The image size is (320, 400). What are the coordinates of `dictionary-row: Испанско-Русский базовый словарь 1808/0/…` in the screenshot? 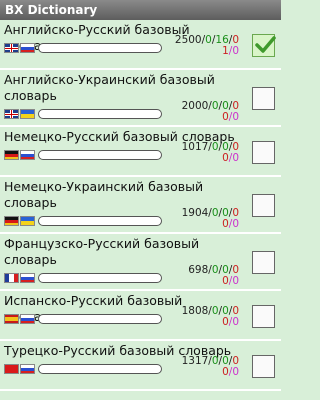 It's located at (140, 316).